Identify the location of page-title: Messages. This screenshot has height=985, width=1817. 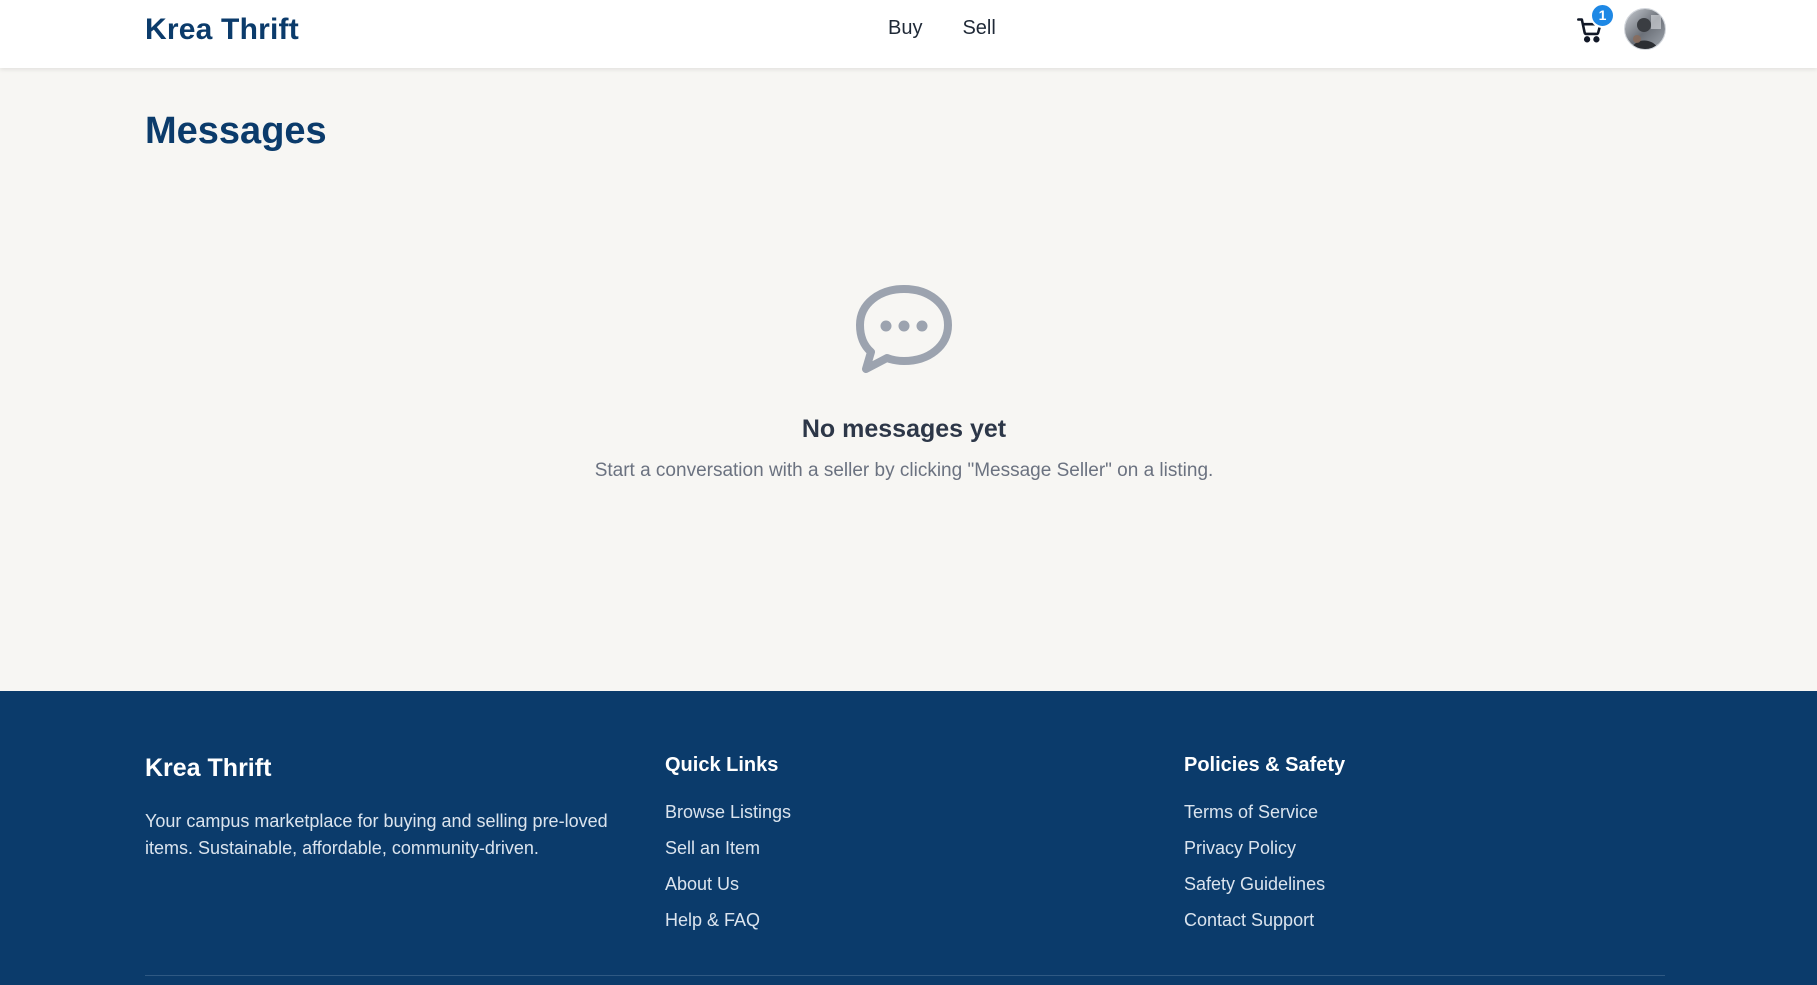
(236, 131).